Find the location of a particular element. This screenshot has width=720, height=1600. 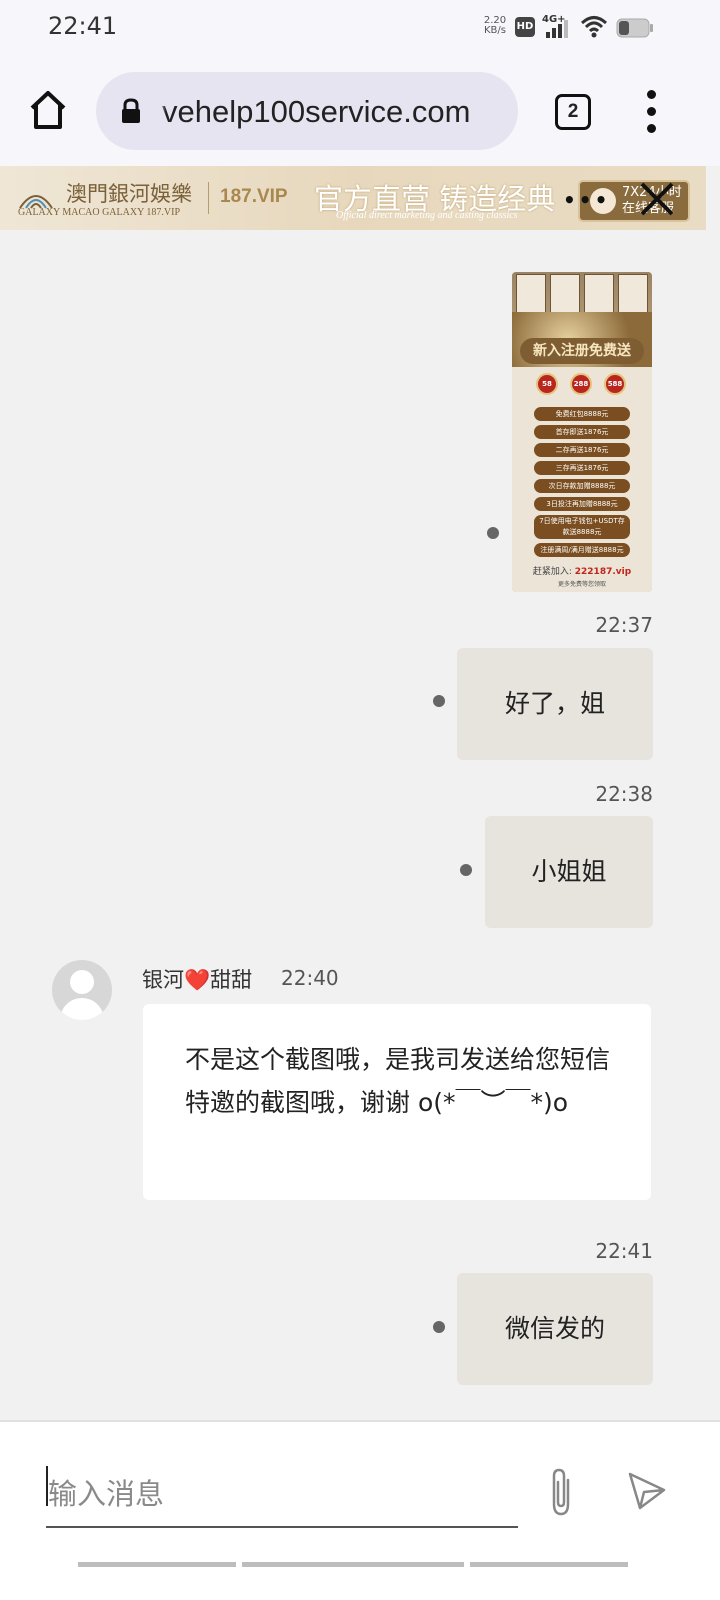

promo-image-footer: 赶紧加入: 222187.vip is located at coordinates (582, 570).